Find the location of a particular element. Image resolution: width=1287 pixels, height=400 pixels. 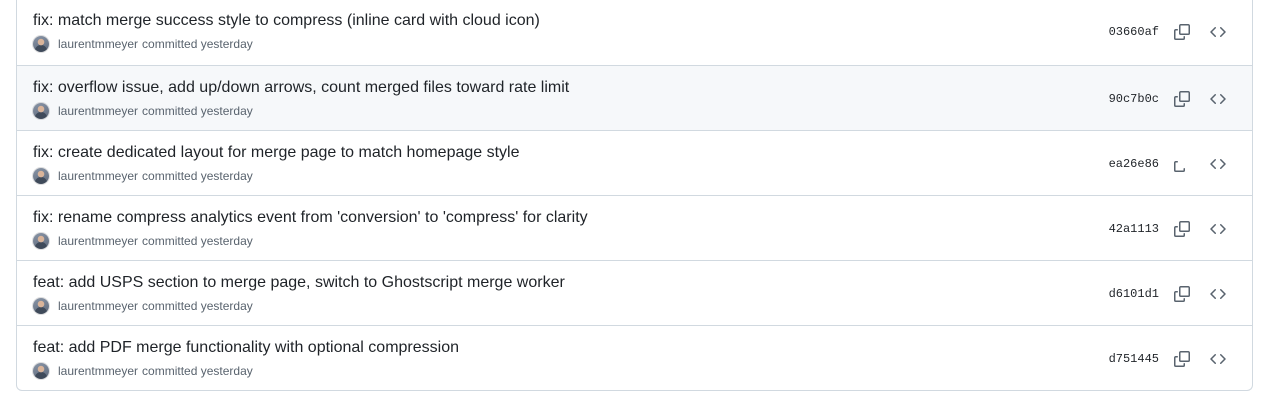

commit-sha: 90c7b0c is located at coordinates (1134, 99).